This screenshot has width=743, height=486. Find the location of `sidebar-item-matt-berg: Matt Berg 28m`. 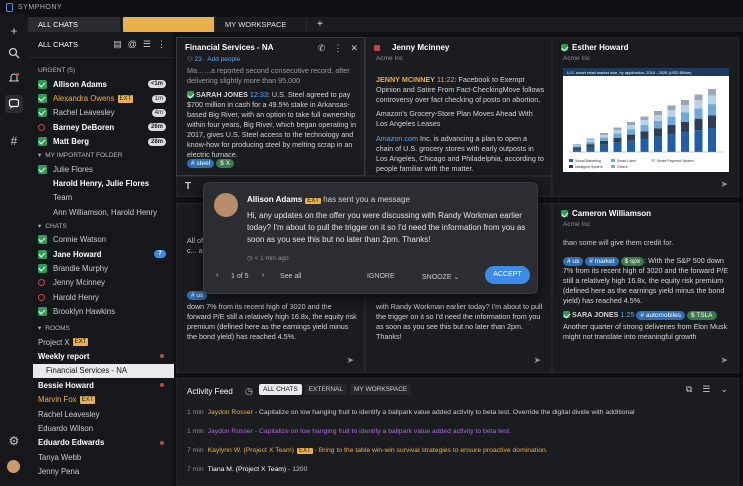

sidebar-item-matt-berg: Matt Berg 28m is located at coordinates (101, 142).